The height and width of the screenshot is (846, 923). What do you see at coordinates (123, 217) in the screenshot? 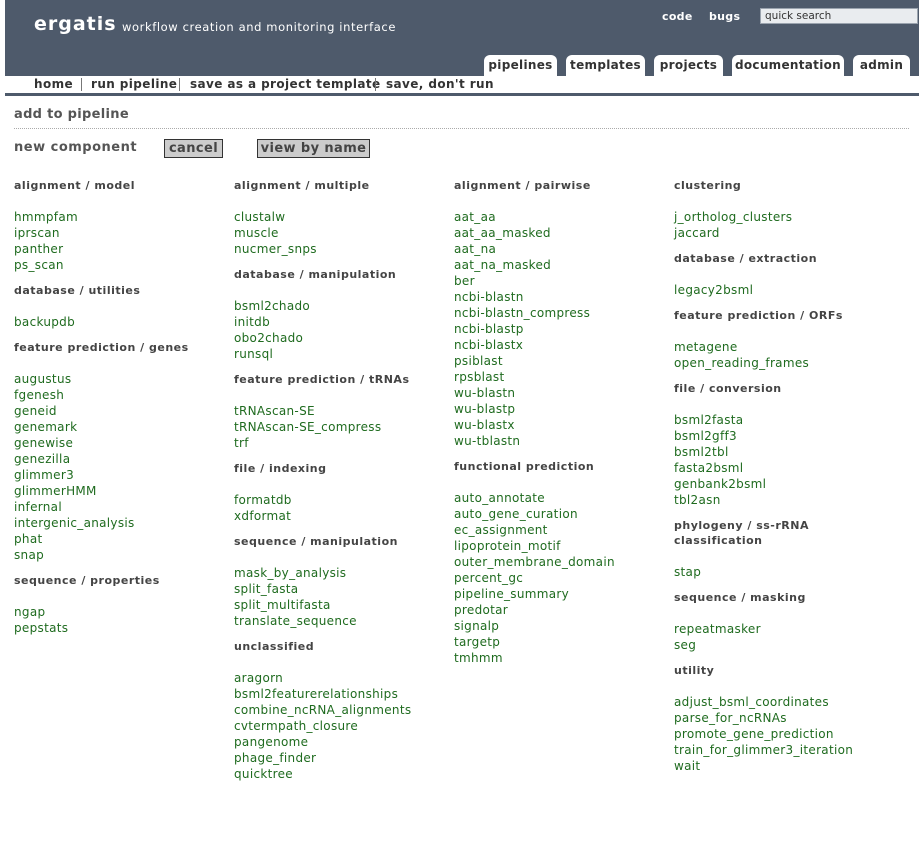
I see `component-link-hmmpfam: hmmpfam` at bounding box center [123, 217].